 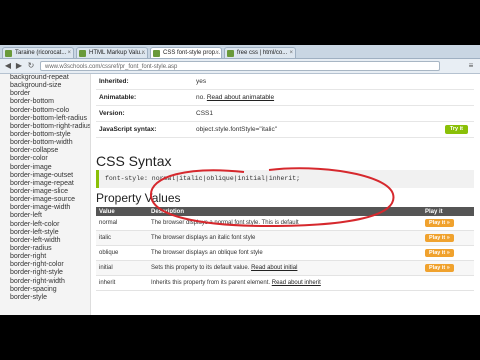 What do you see at coordinates (114, 81) in the screenshot?
I see `property-key: Inherited:` at bounding box center [114, 81].